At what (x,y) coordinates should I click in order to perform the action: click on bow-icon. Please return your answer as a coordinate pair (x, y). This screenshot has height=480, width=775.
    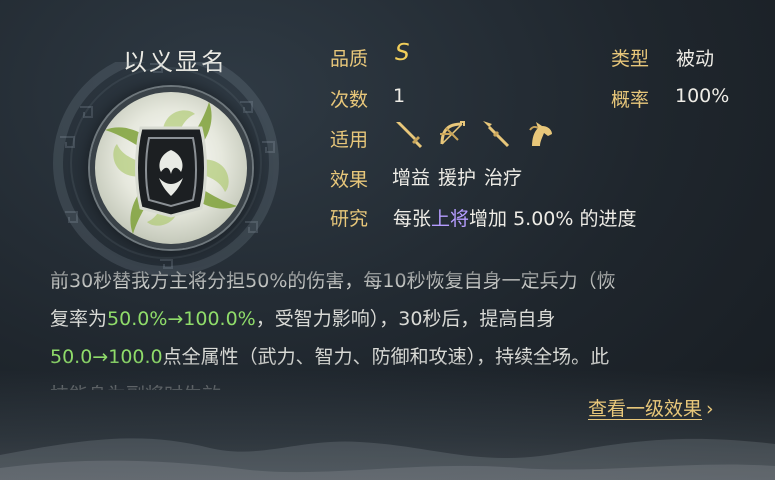
    Looking at the image, I should click on (452, 134).